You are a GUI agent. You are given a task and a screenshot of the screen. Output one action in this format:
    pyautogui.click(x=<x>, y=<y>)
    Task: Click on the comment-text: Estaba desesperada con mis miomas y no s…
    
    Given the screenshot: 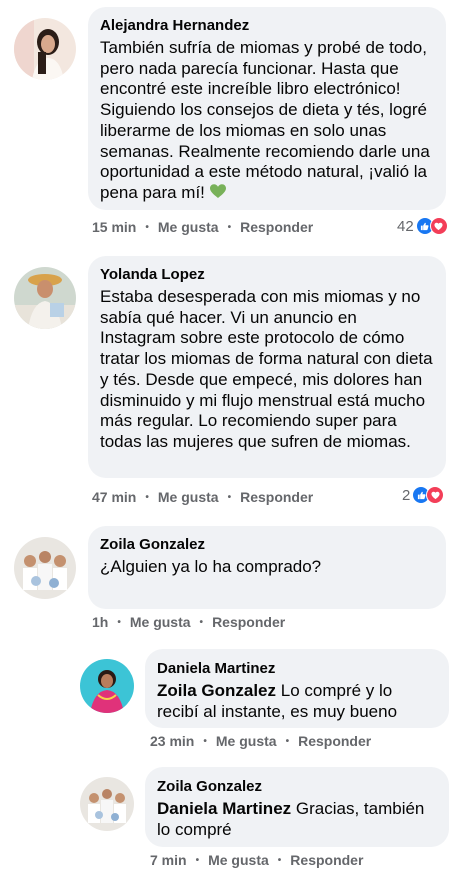 What is the action you would take?
    pyautogui.click(x=266, y=369)
    